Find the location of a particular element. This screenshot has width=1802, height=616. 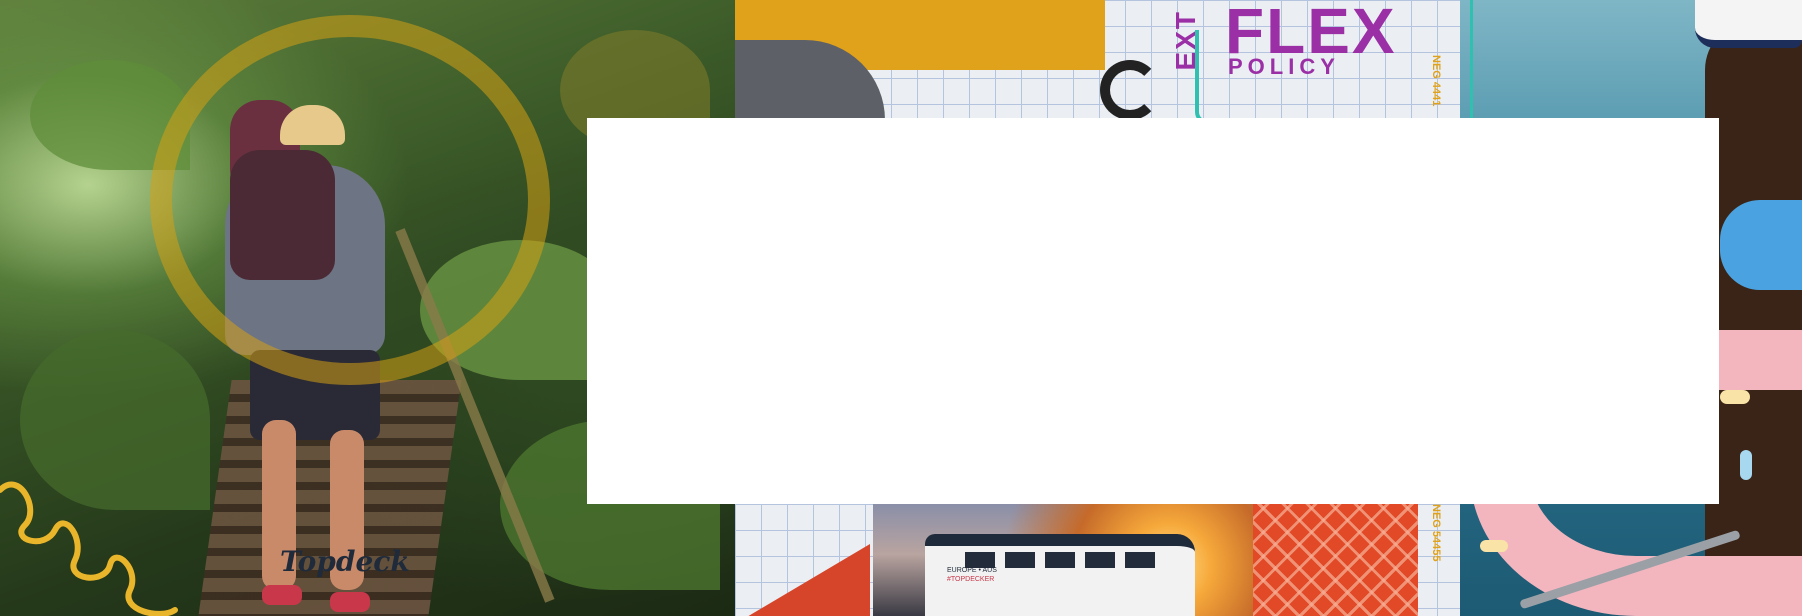

bus-small-text: EUROPE • AUS #TOPDECKER is located at coordinates (972, 575).